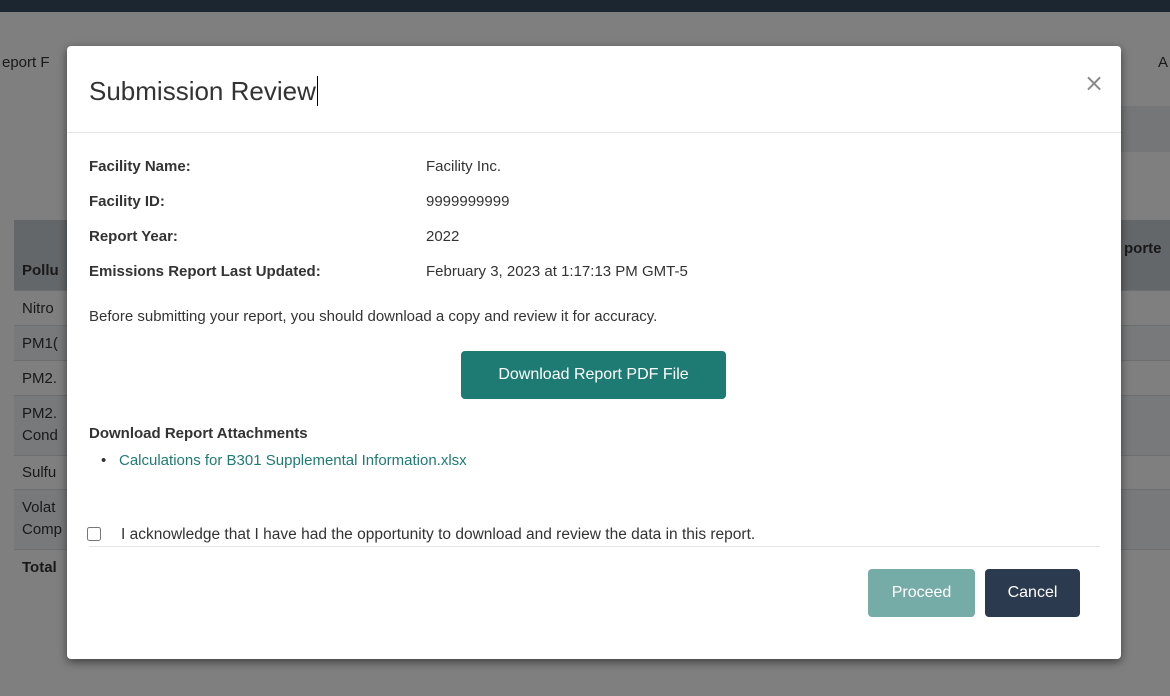 The height and width of the screenshot is (696, 1170). I want to click on download-pdf-button: Download Report PDF File, so click(593, 375).